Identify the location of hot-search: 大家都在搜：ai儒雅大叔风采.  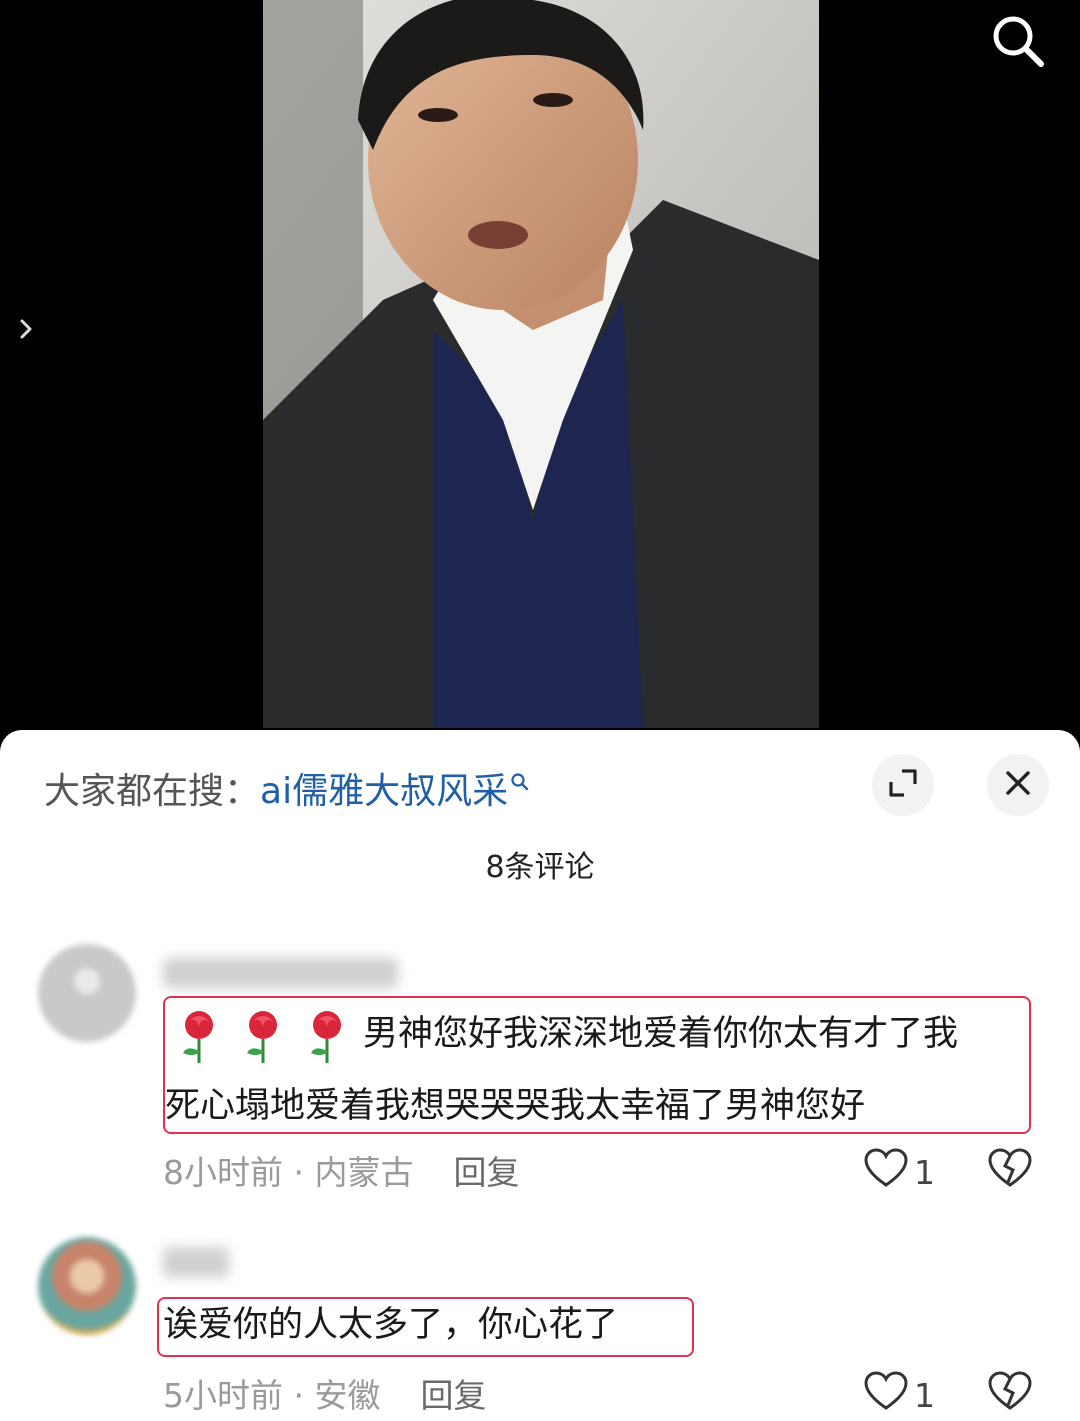
(287, 788).